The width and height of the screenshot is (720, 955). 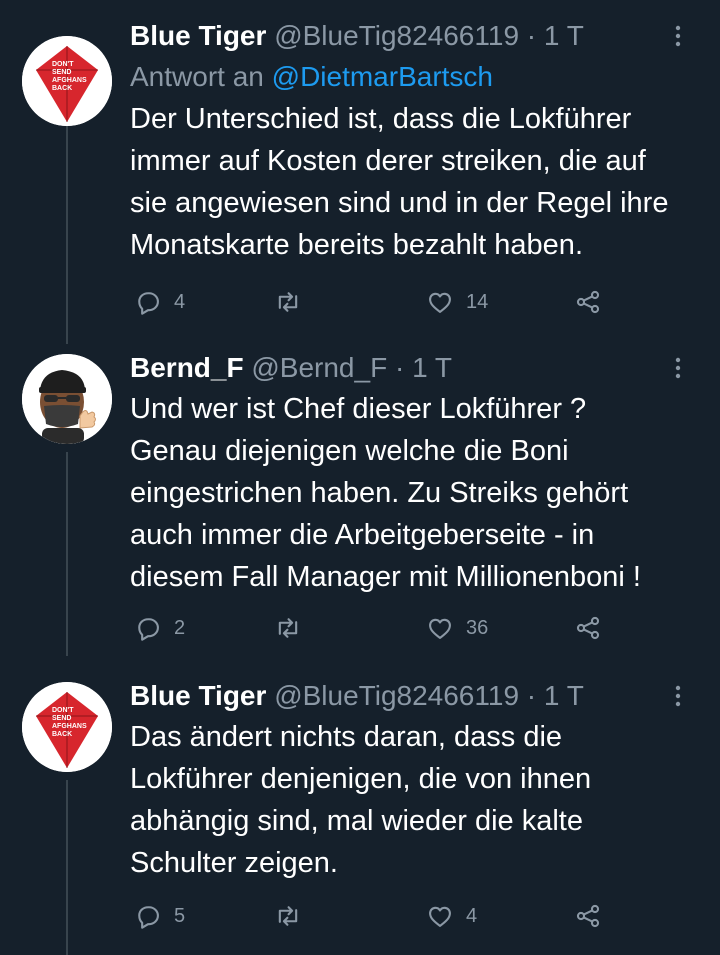 What do you see at coordinates (457, 628) in the screenshot?
I see `like-button: 36` at bounding box center [457, 628].